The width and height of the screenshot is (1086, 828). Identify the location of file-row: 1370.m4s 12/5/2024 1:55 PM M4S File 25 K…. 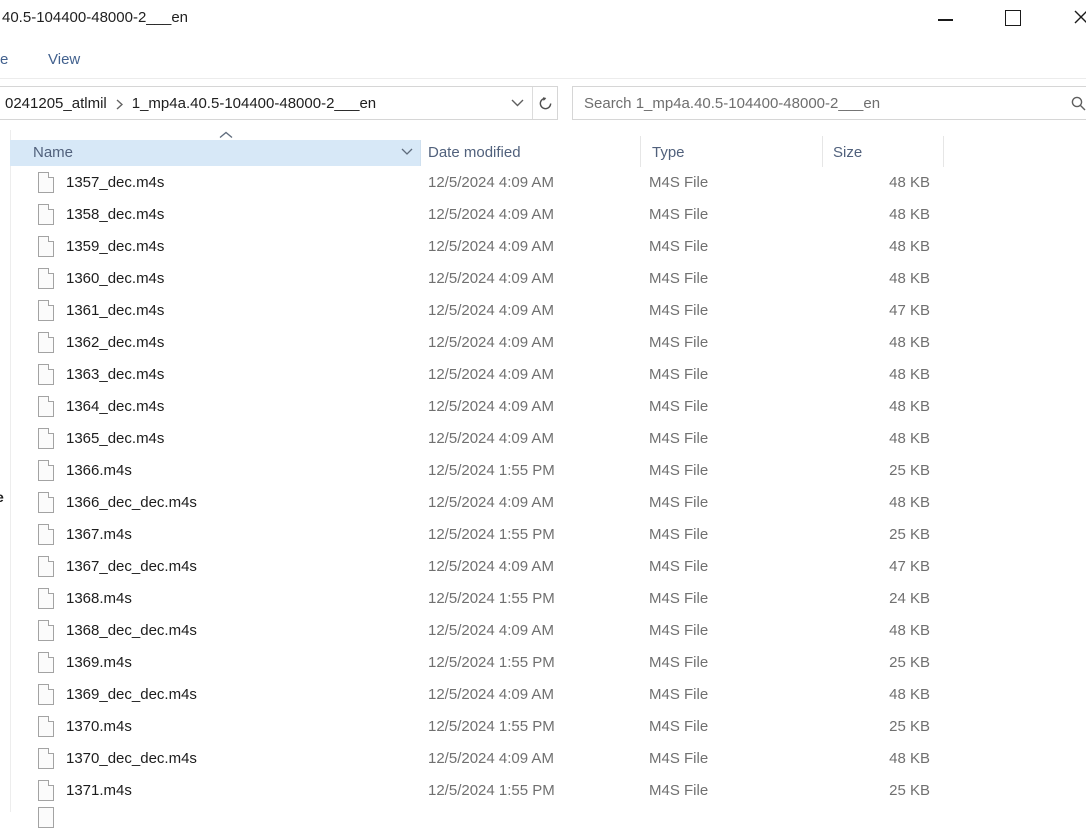
(548, 727).